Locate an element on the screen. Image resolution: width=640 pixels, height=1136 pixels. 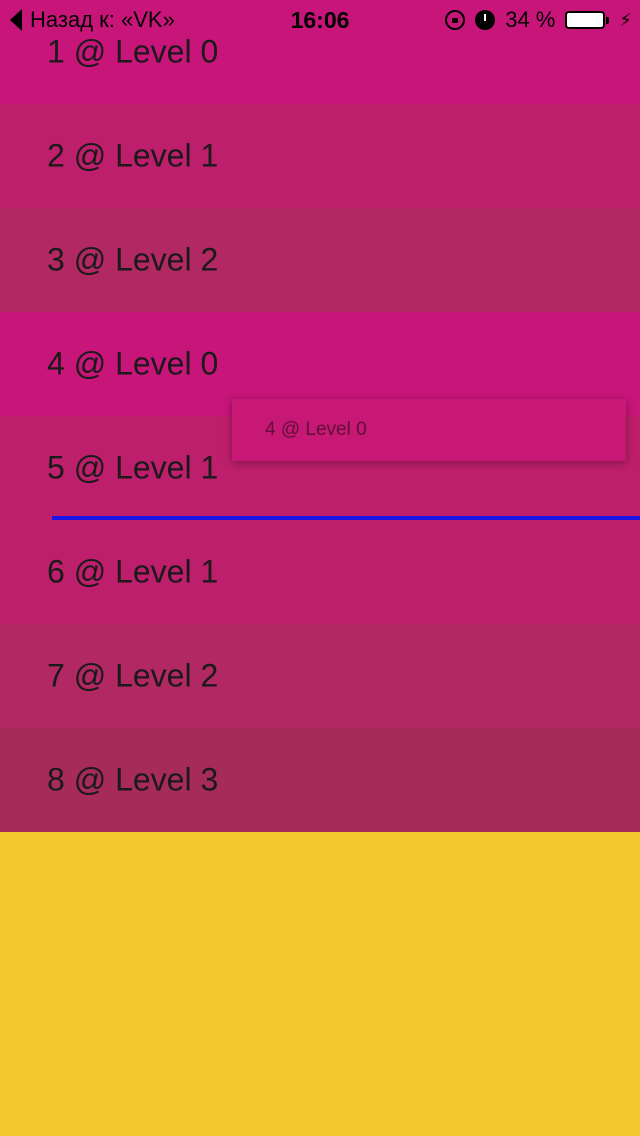
charging-bolt-icon: ⚡ is located at coordinates (625, 20).